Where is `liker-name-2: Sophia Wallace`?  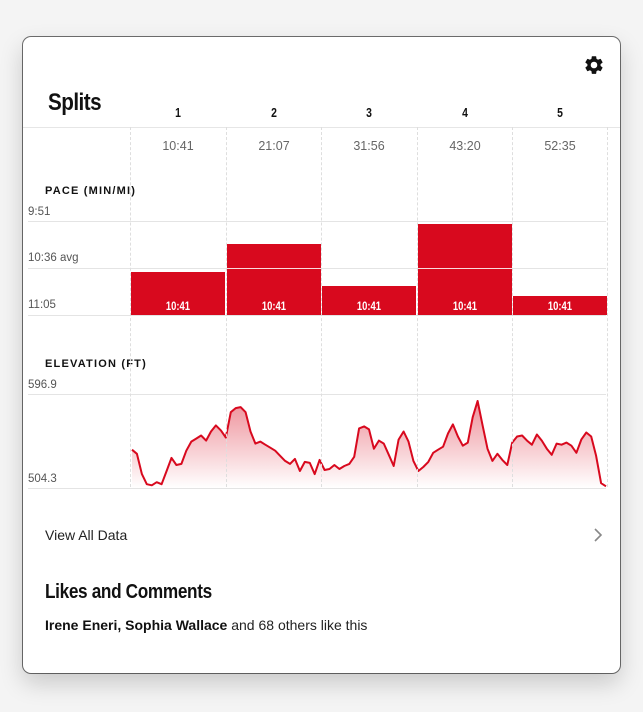
liker-name-2: Sophia Wallace is located at coordinates (176, 625).